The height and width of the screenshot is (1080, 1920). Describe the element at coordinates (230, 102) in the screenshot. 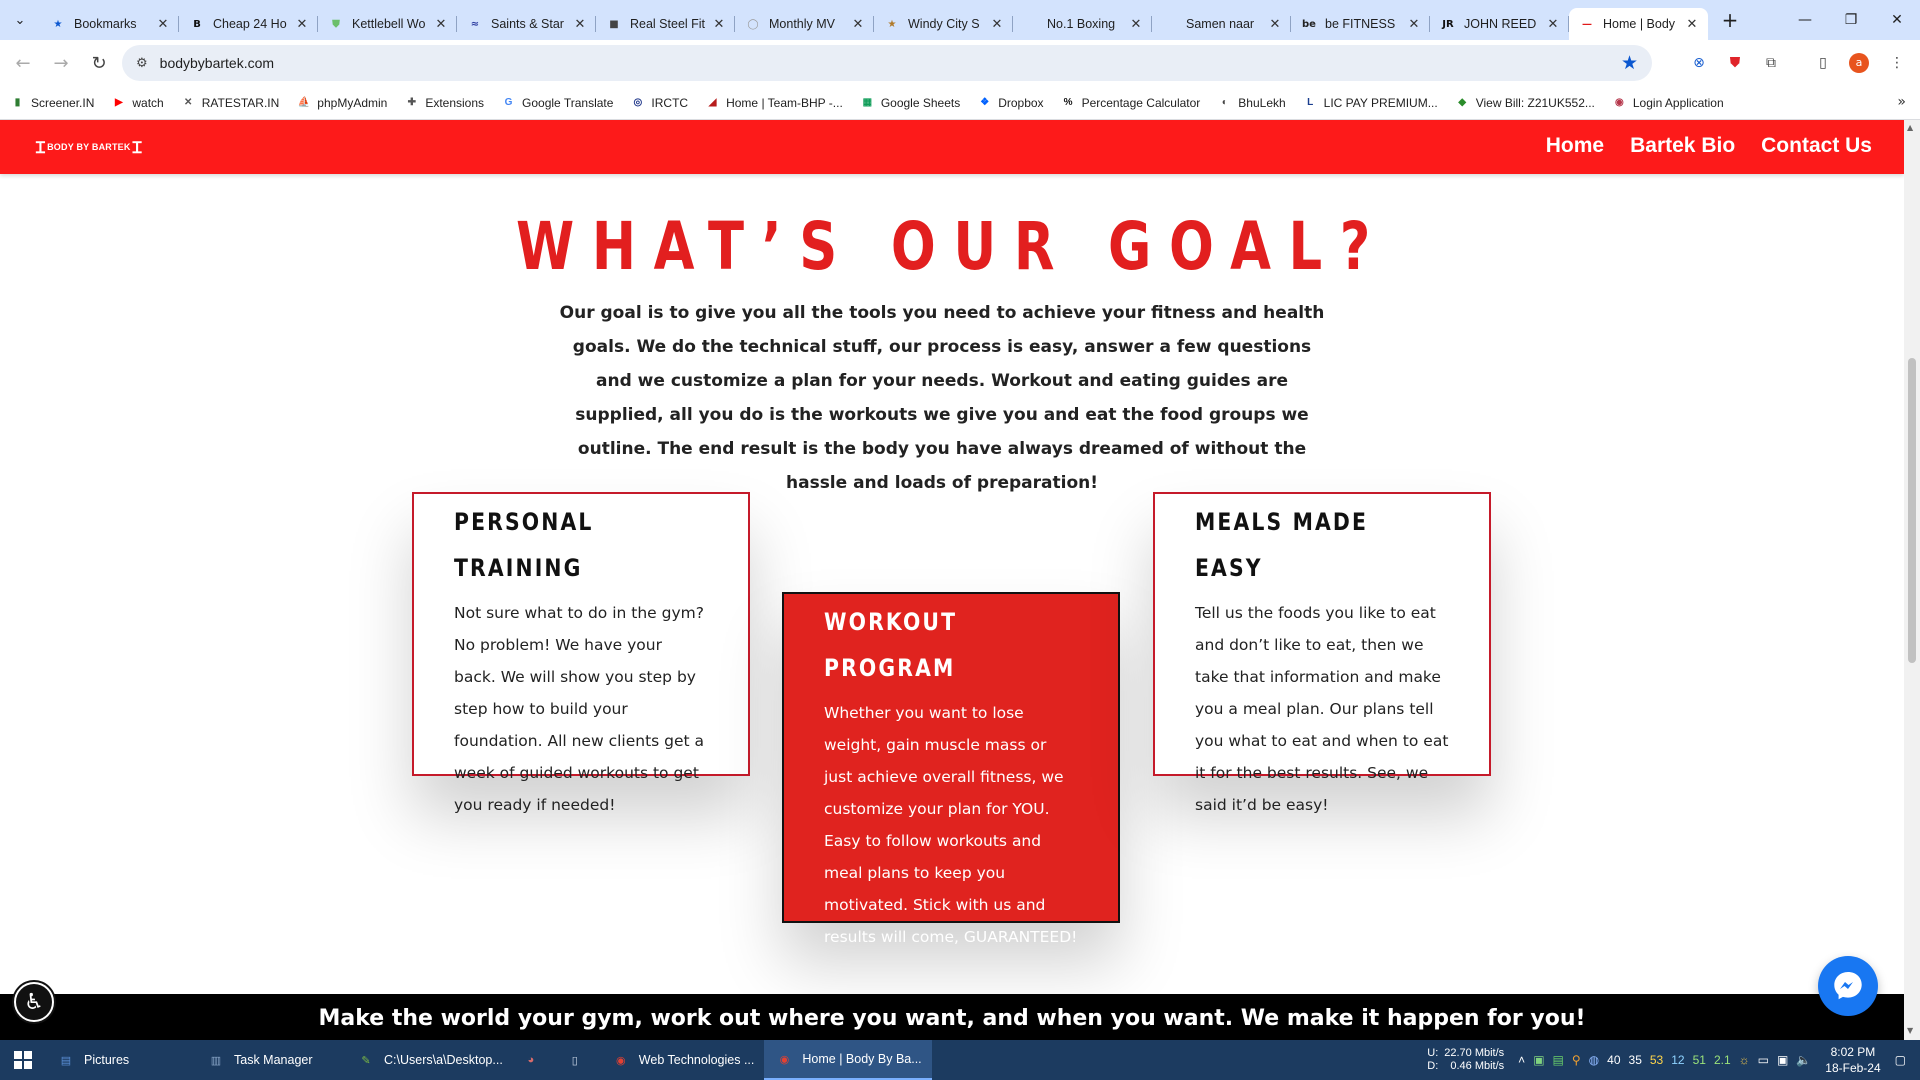

I see `bookmark-item: ✕ RATESTAR.IN` at that location.